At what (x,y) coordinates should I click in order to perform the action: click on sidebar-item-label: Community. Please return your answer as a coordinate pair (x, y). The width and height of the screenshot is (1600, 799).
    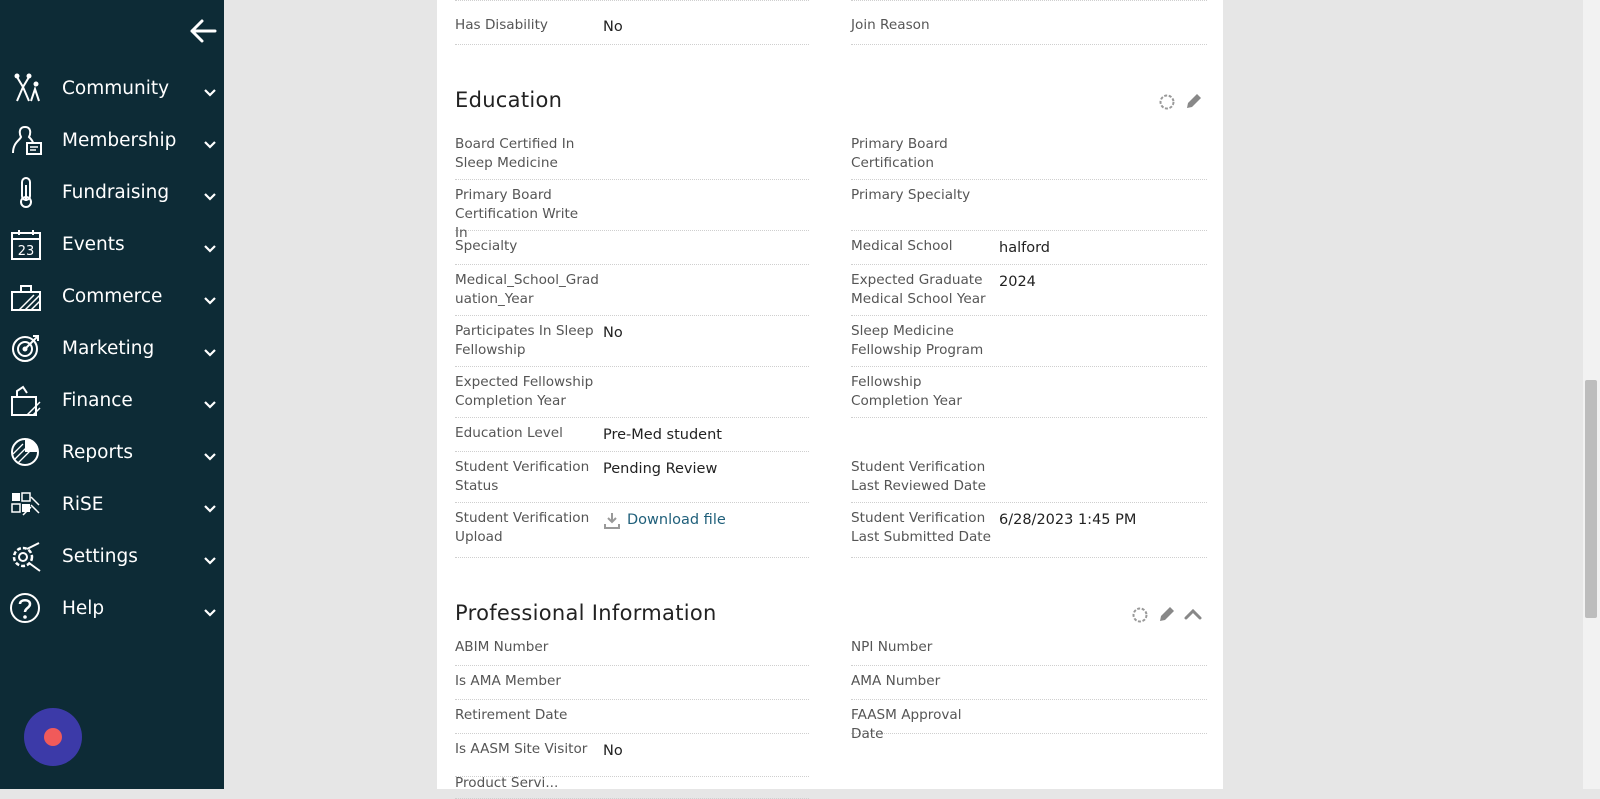
    Looking at the image, I should click on (116, 88).